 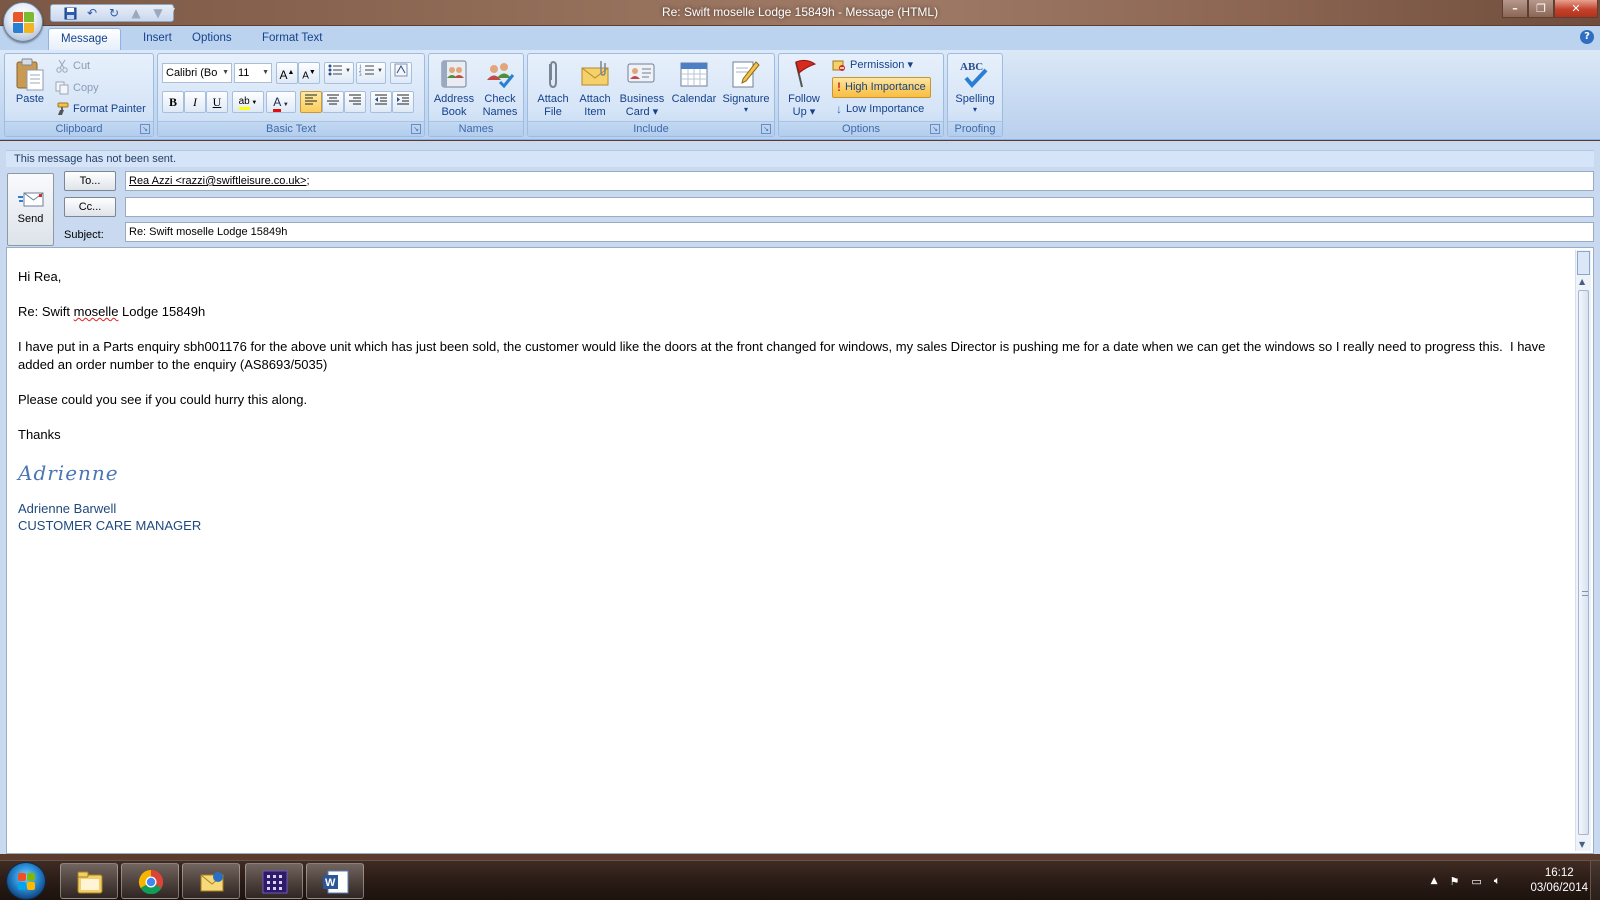 I want to click on address-book-button: Address Book, so click(x=454, y=88).